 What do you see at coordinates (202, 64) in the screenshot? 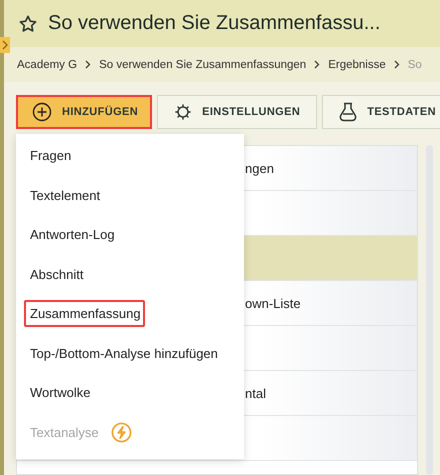
I see `breadcrumb-link: So verwenden Sie Zusammenfassungen` at bounding box center [202, 64].